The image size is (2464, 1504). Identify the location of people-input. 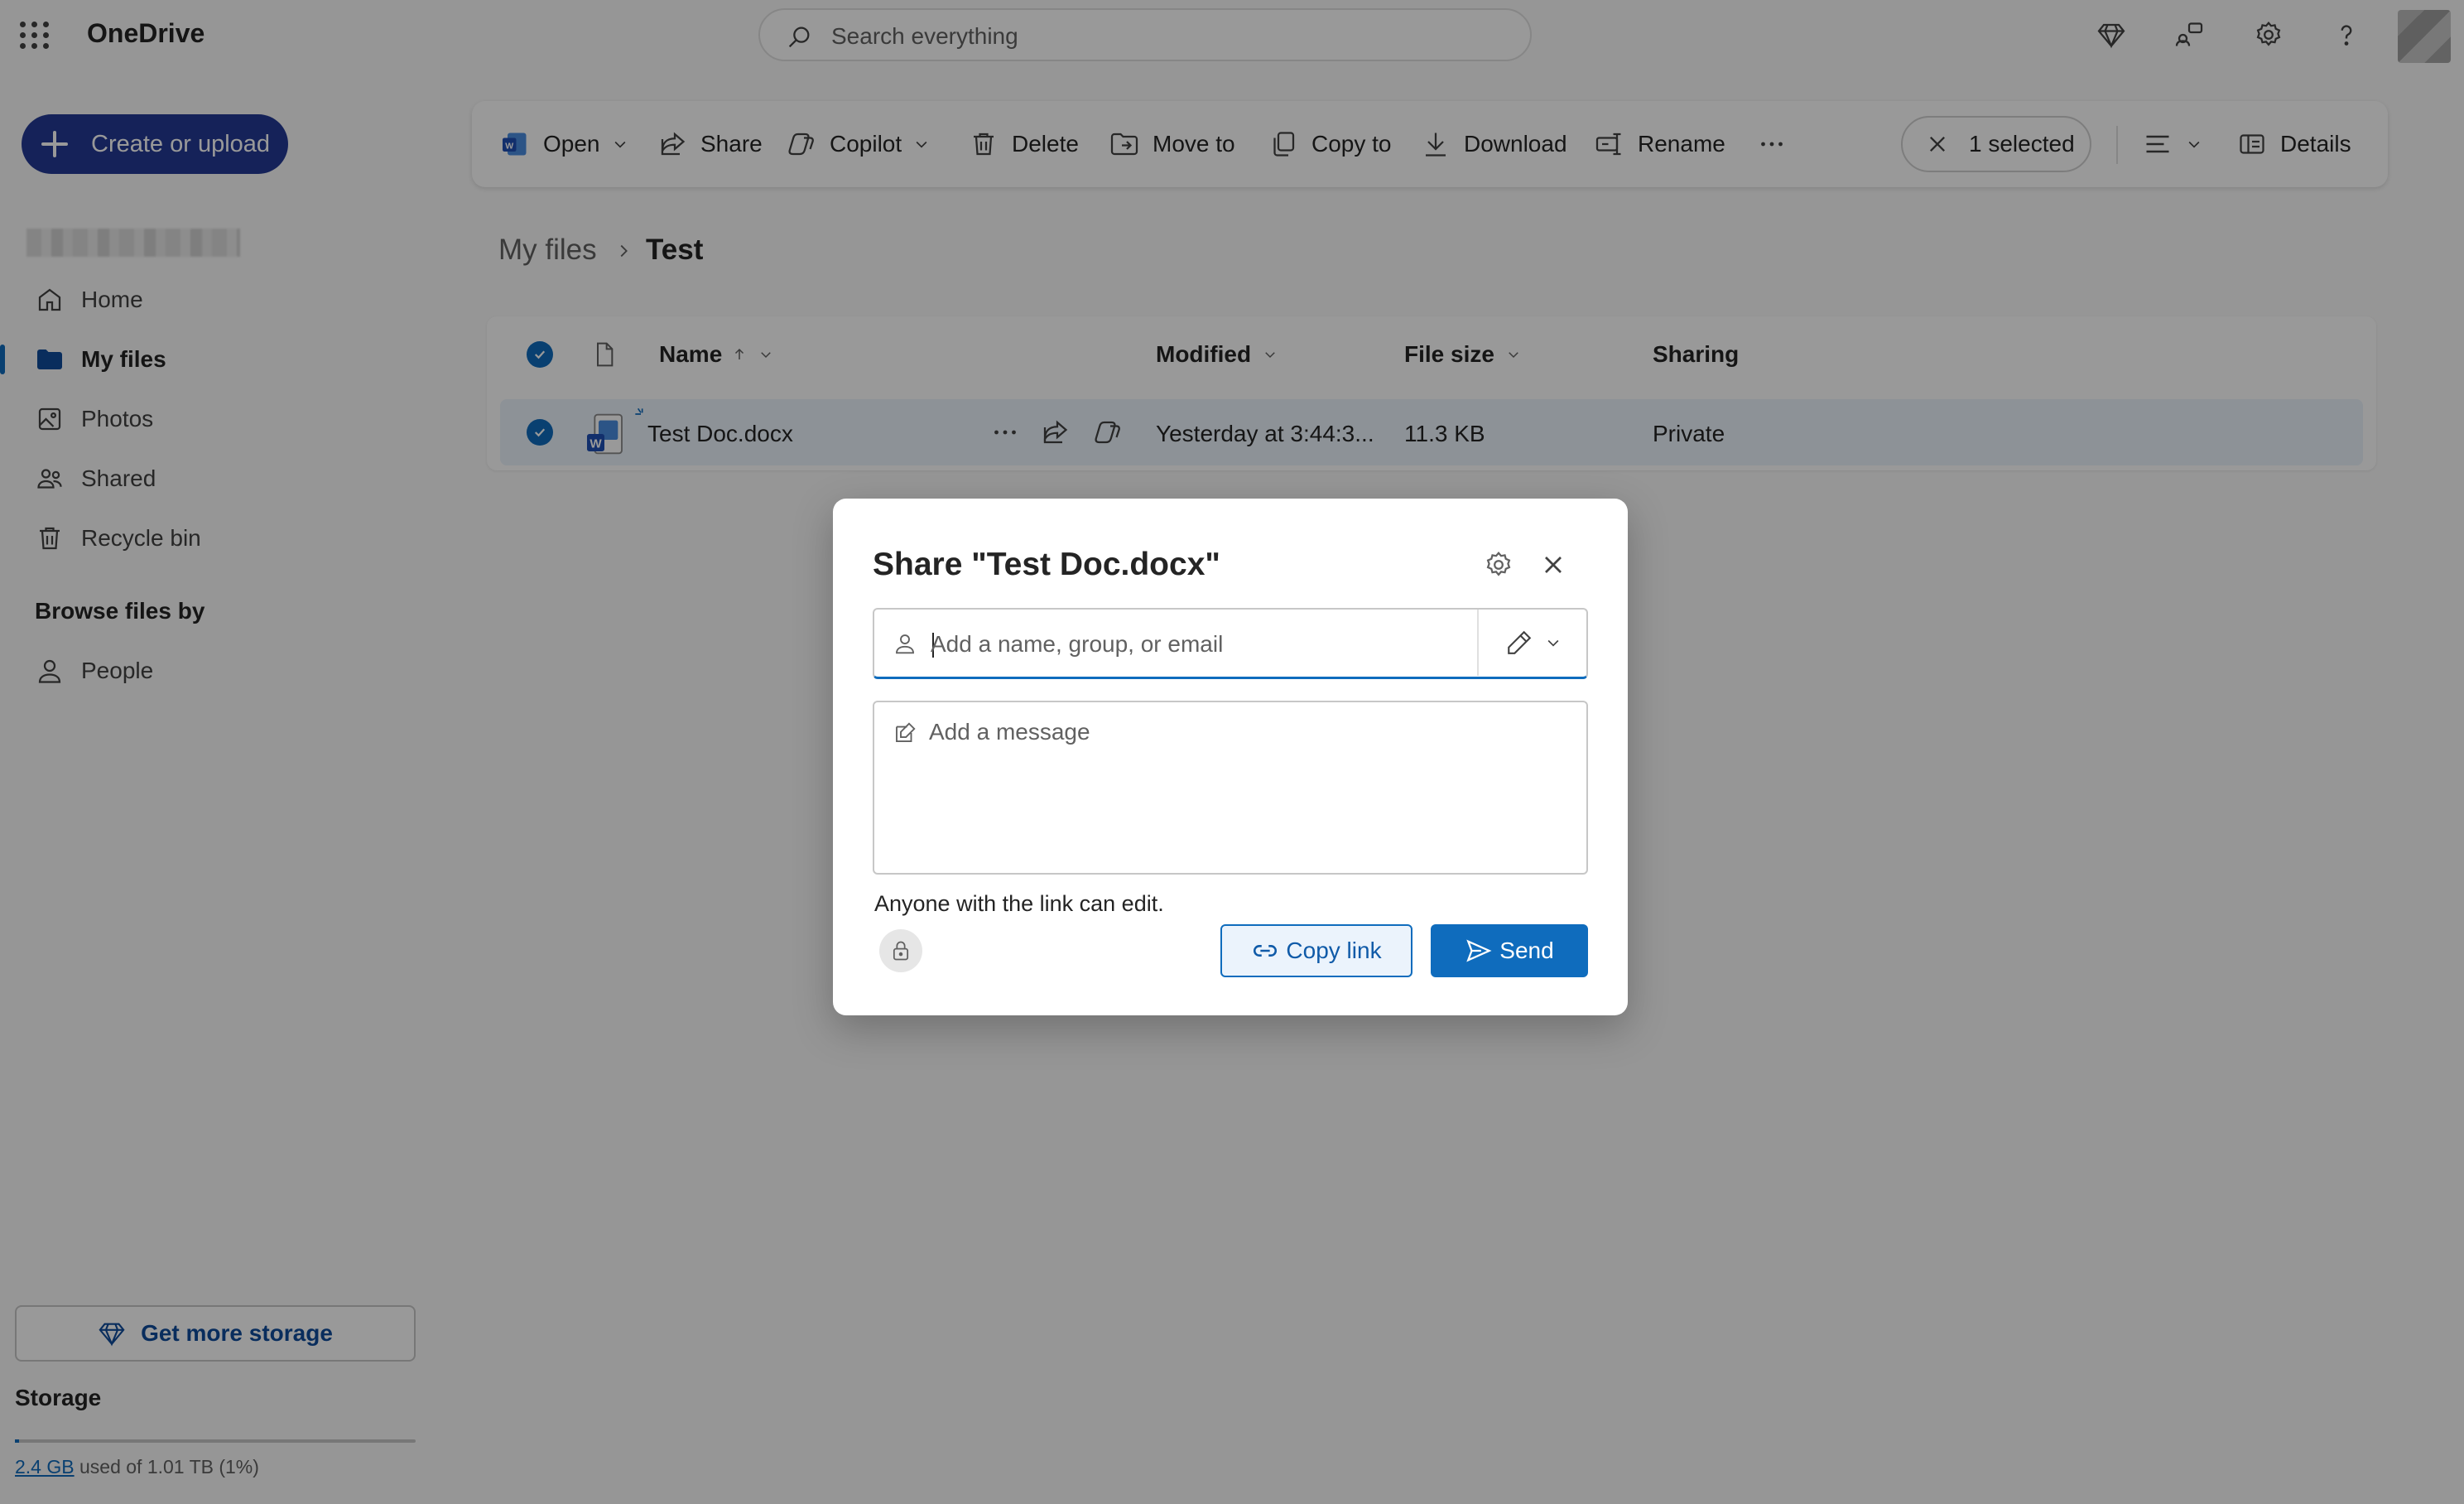
(1213, 644).